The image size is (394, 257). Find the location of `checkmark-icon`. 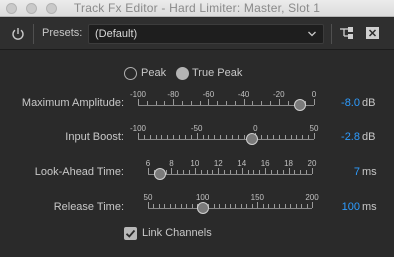

checkmark-icon is located at coordinates (130, 233).